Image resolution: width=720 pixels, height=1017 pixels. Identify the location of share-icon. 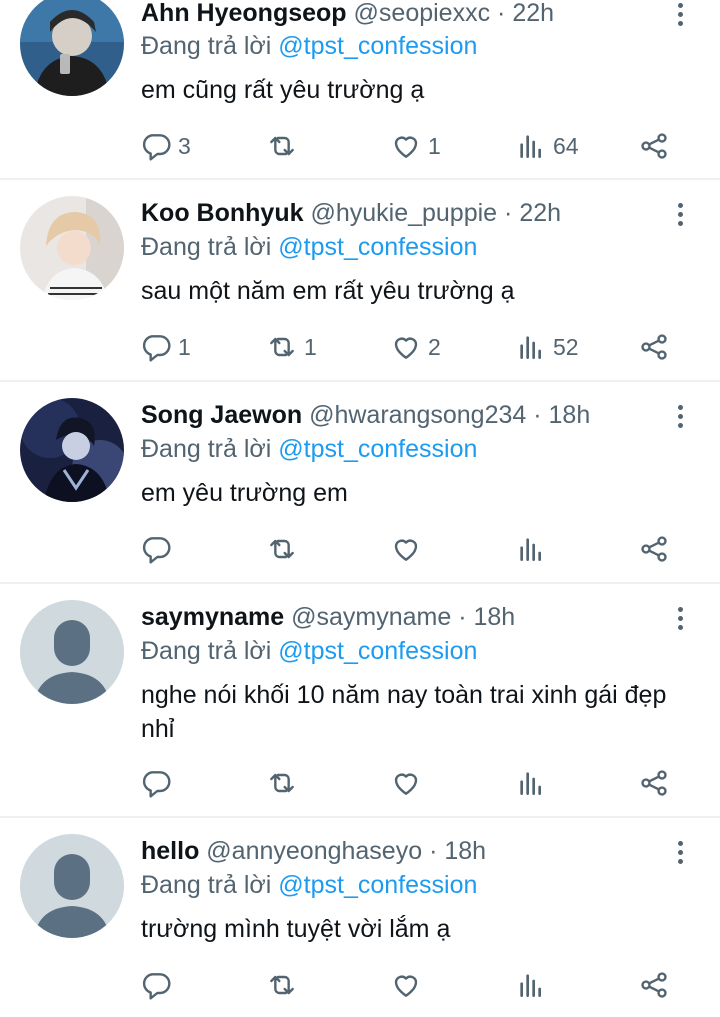
(654, 347).